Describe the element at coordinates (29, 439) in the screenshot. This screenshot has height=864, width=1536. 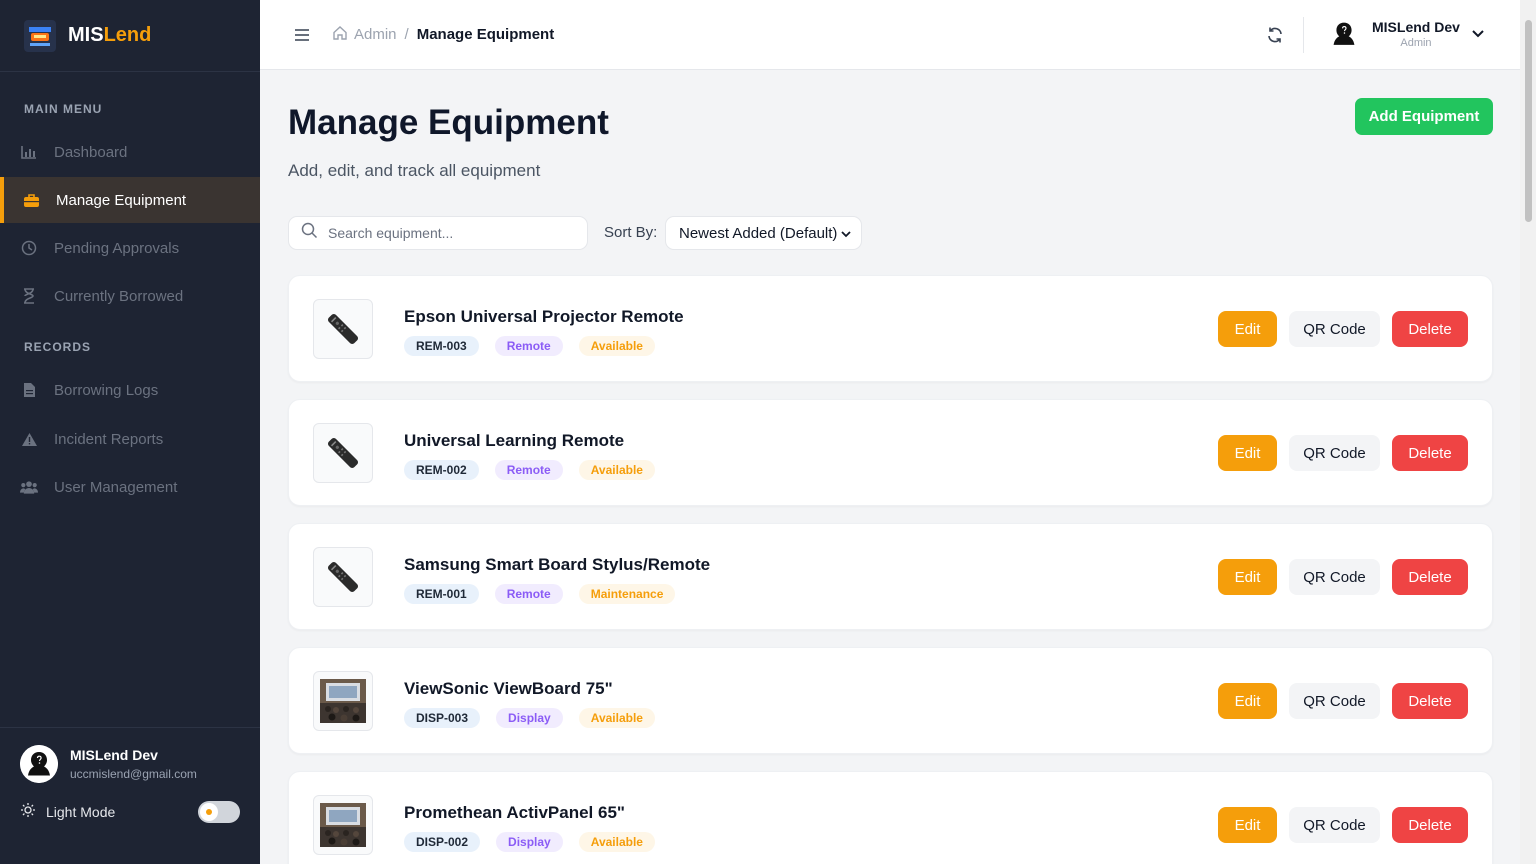
I see `warning-icon` at that location.